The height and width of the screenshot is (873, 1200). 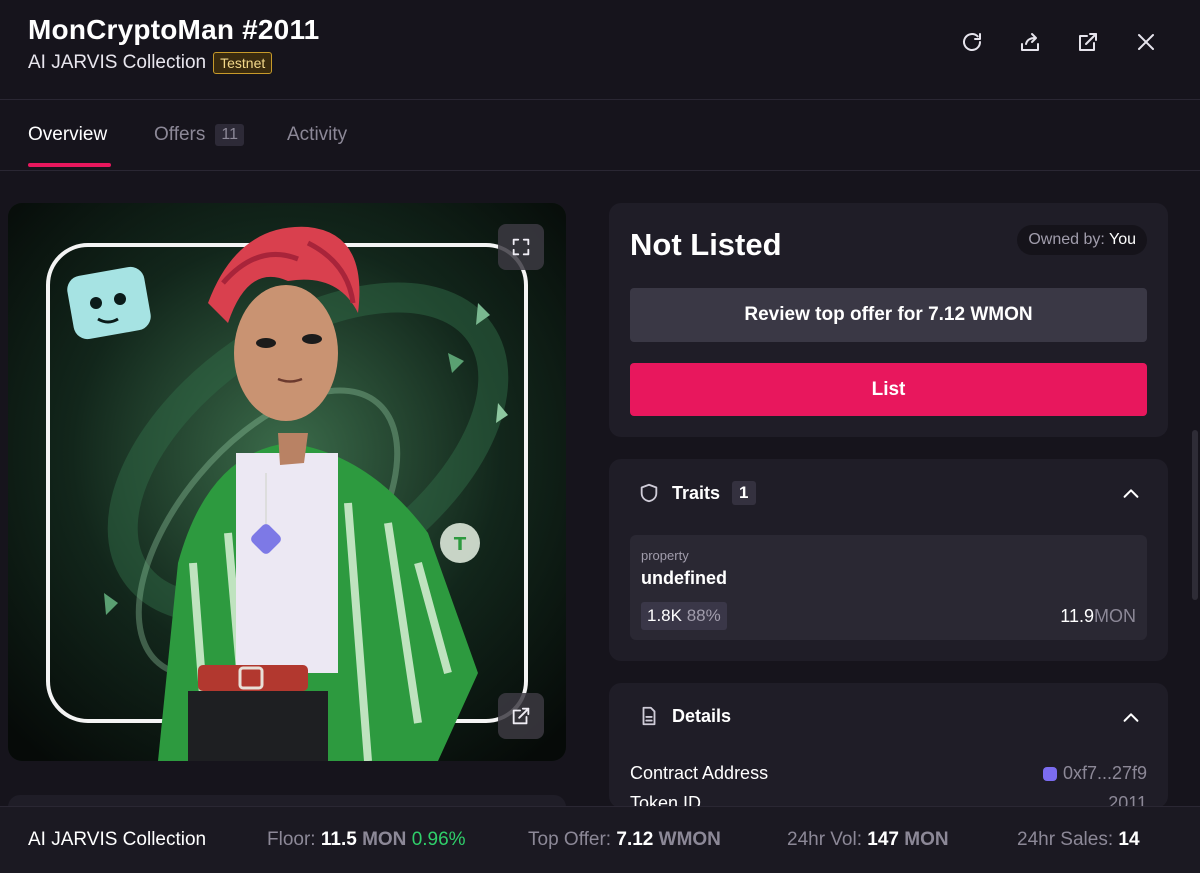 I want to click on tab-activity: Activity, so click(x=317, y=135).